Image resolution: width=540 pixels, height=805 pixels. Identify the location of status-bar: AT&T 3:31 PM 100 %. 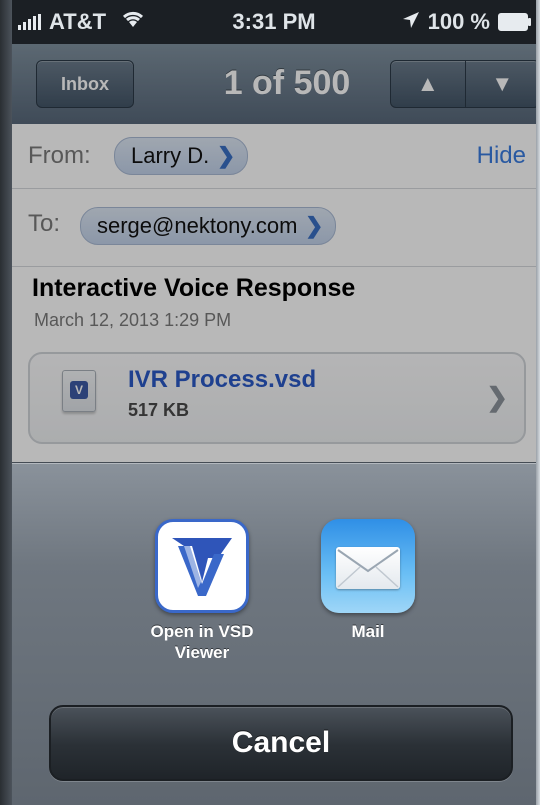
(274, 22).